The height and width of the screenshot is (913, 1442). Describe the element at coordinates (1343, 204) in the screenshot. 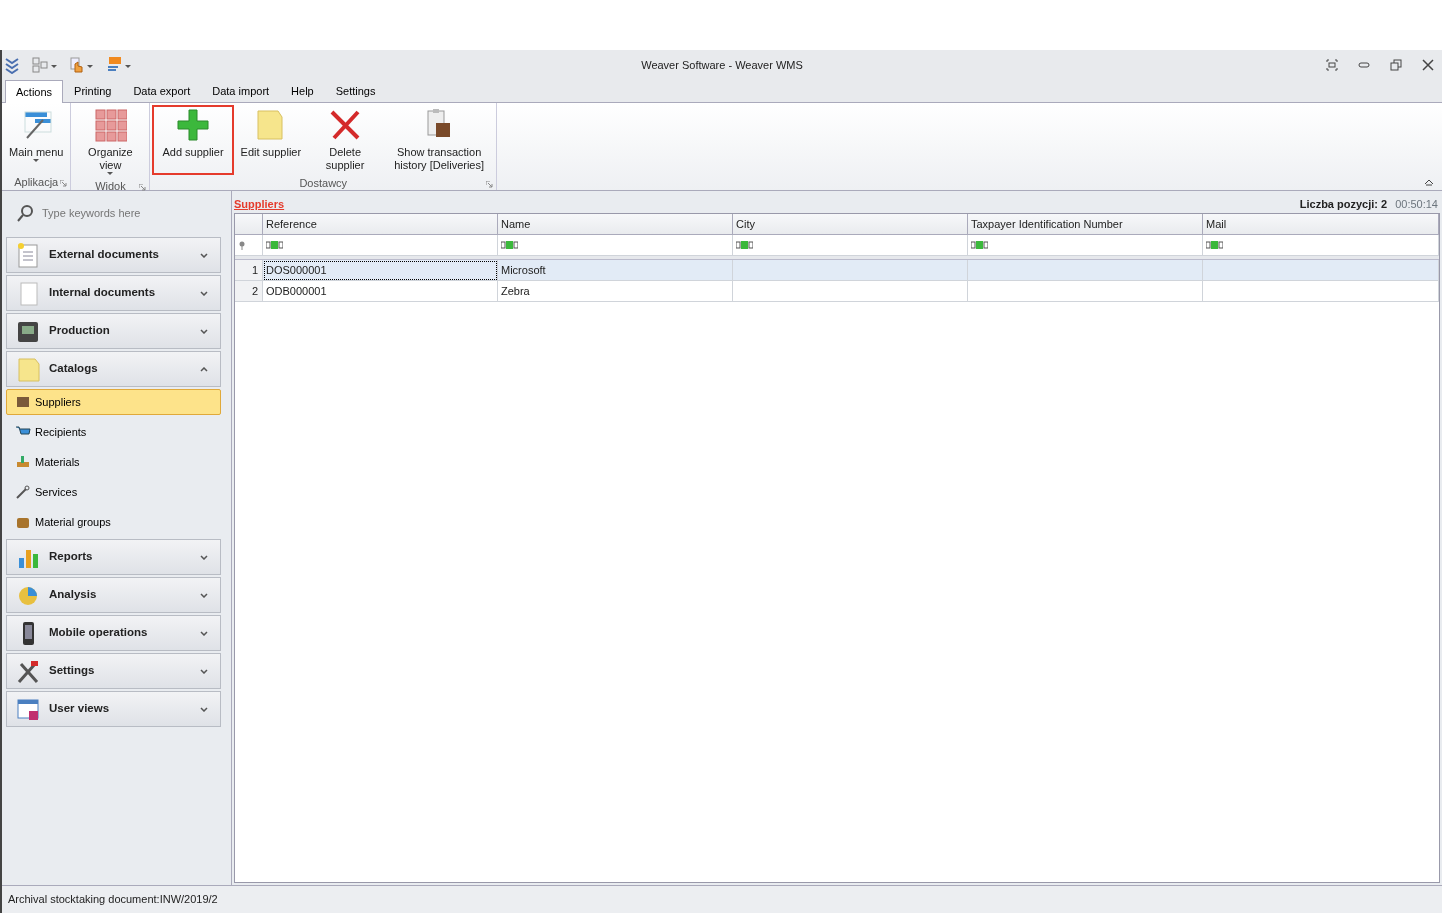

I see `record-count: Liczba pozycji: 2` at that location.